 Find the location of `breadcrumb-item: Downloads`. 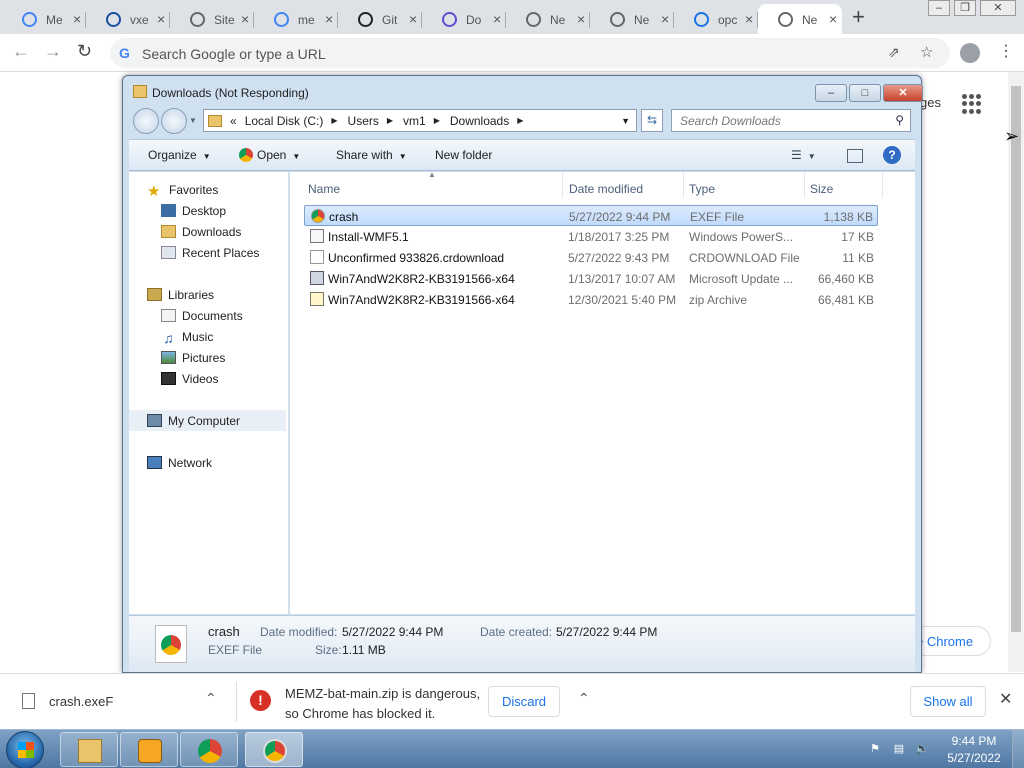

breadcrumb-item: Downloads is located at coordinates (479, 121).